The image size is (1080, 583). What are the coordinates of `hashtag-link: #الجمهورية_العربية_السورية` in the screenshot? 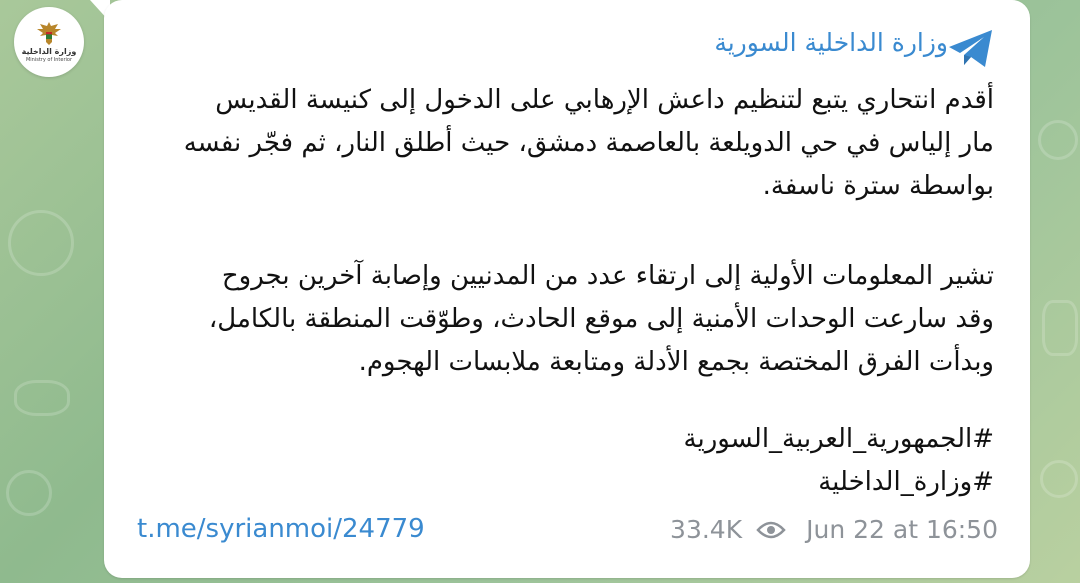 It's located at (549, 439).